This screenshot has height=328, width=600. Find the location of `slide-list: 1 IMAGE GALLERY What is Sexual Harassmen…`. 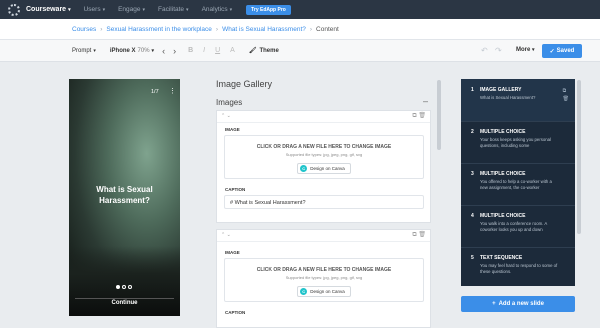

slide-list: 1 IMAGE GALLERY What is Sexual Harassmen… is located at coordinates (518, 182).